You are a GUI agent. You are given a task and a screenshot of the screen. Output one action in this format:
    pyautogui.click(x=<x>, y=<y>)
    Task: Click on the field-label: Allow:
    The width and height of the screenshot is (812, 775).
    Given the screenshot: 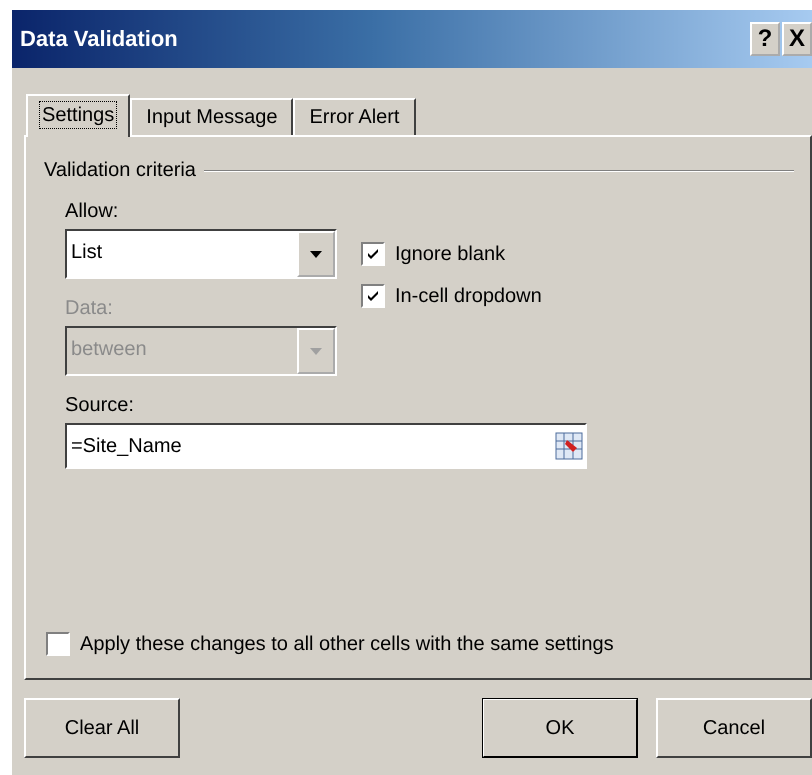 What is the action you would take?
    pyautogui.click(x=92, y=211)
    